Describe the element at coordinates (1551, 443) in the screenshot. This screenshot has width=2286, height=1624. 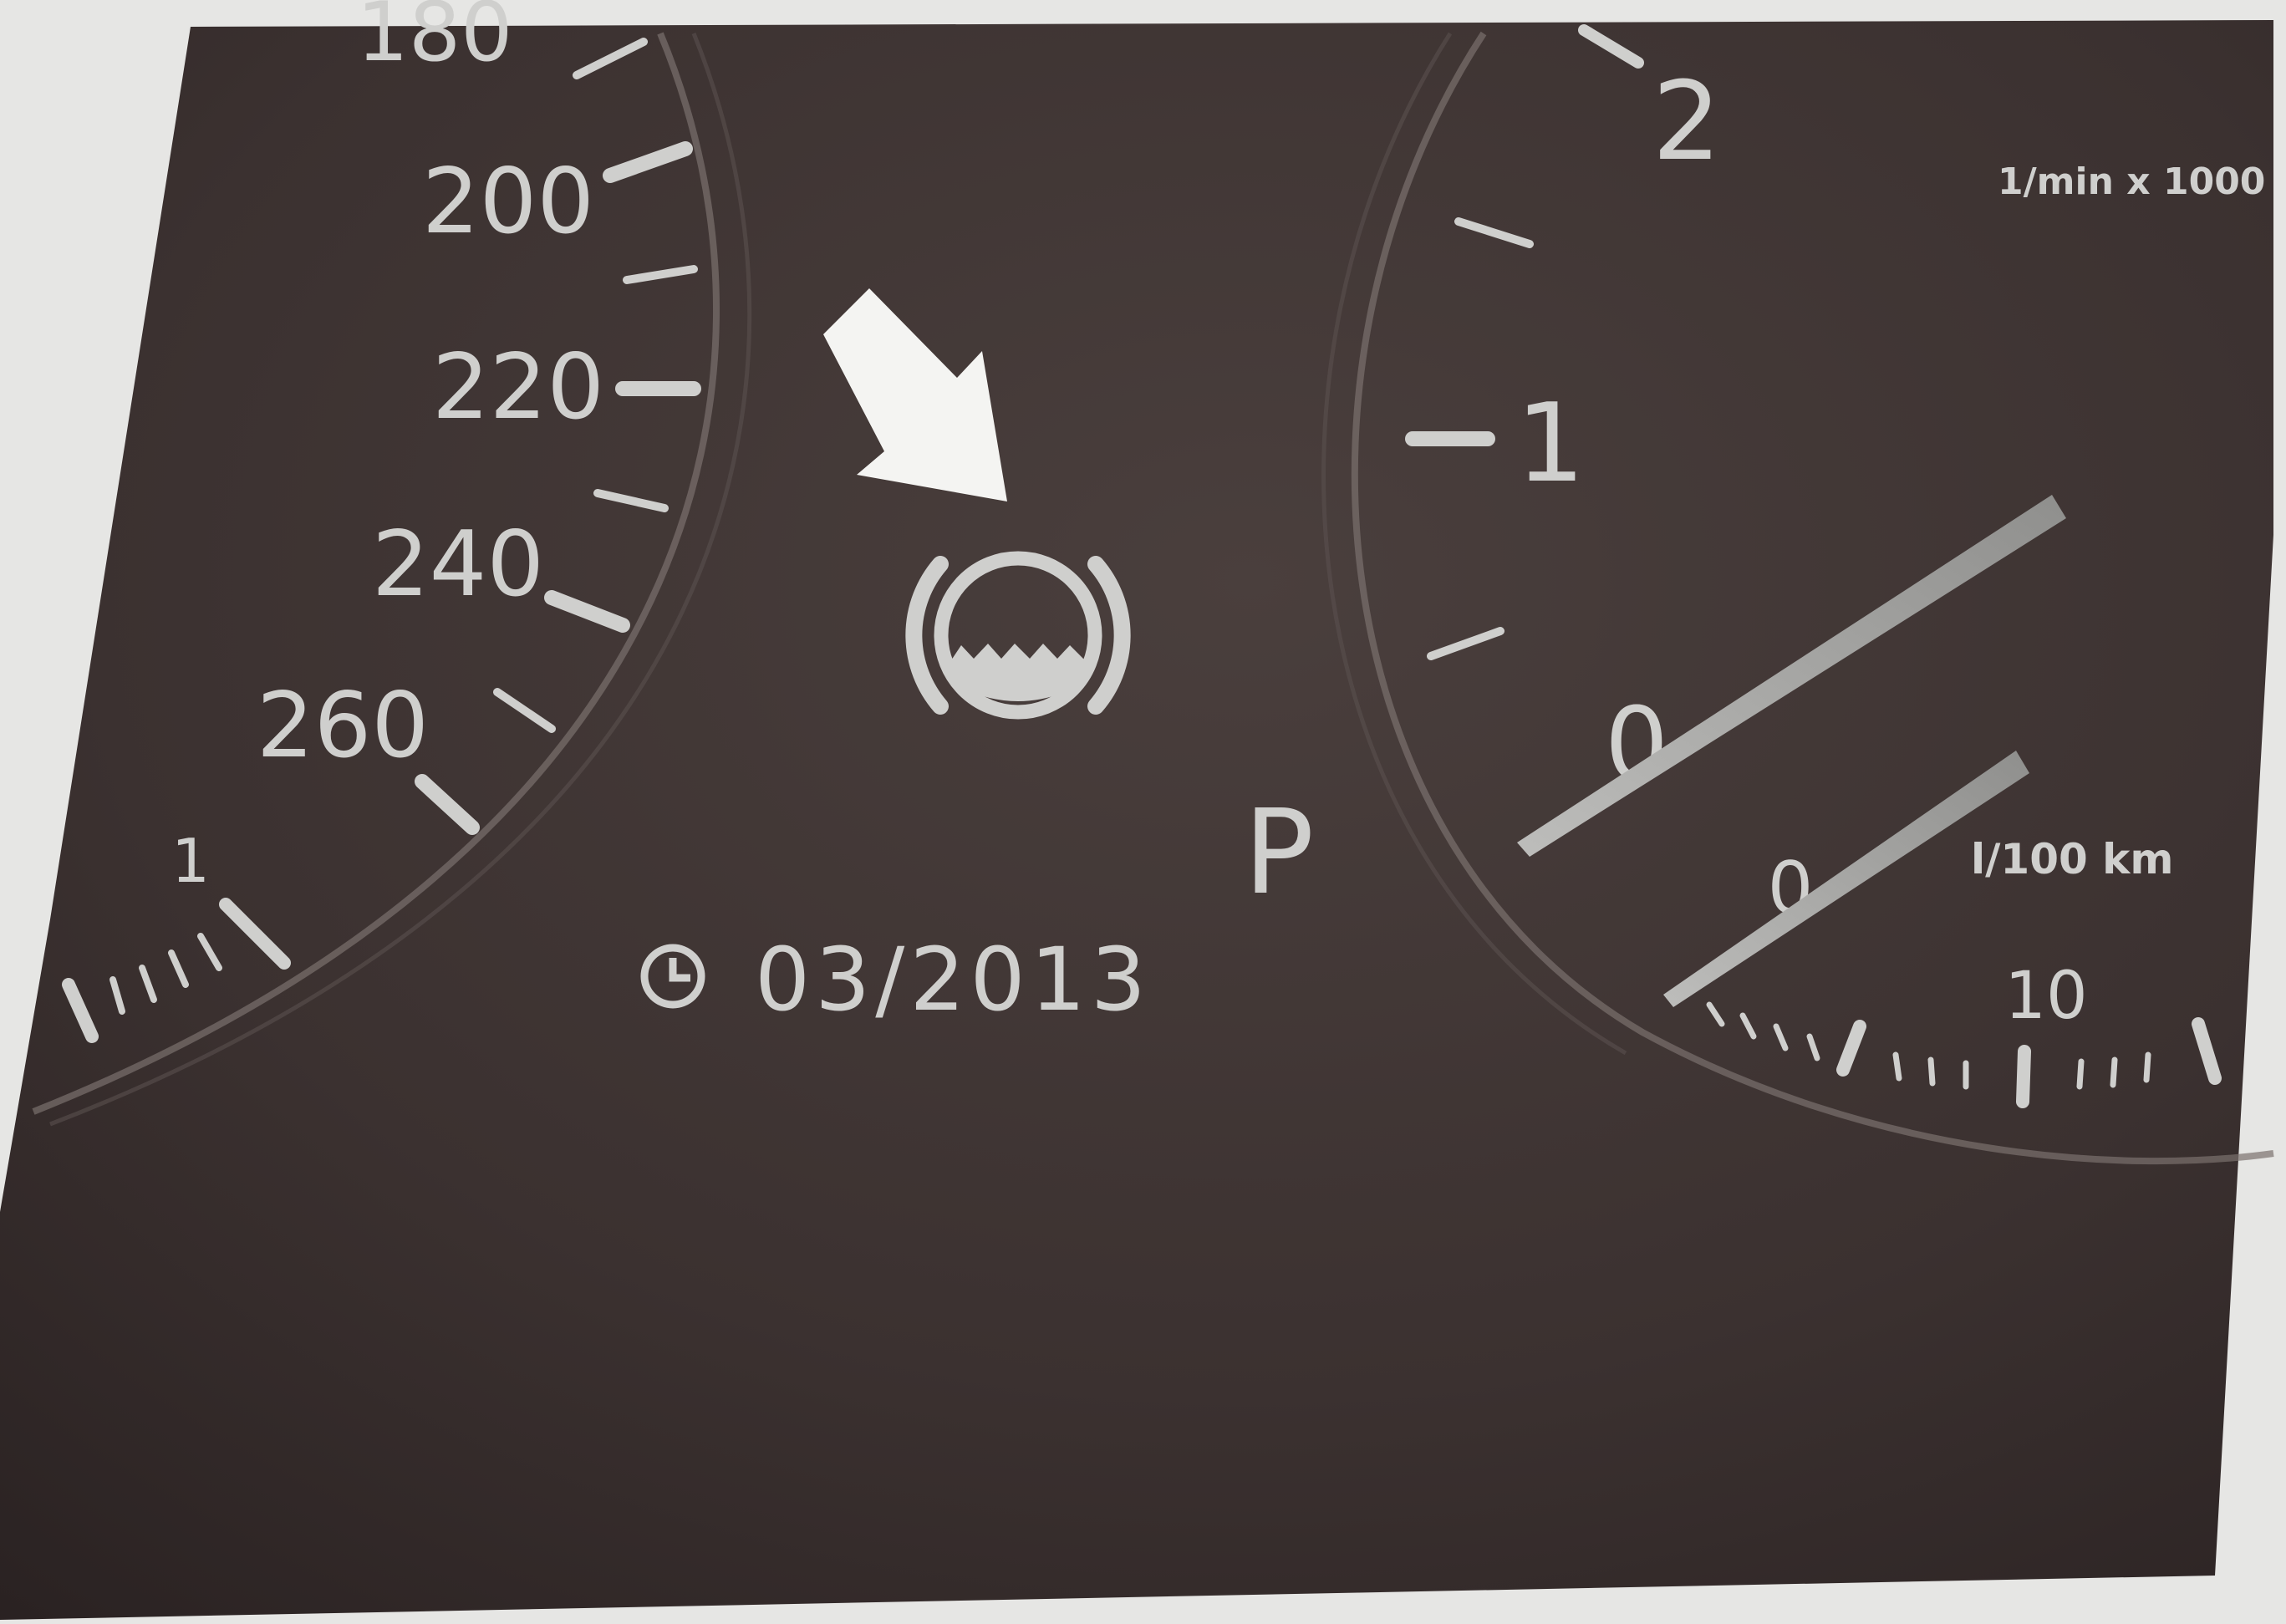
I see `rpm-label-1: 1` at that location.